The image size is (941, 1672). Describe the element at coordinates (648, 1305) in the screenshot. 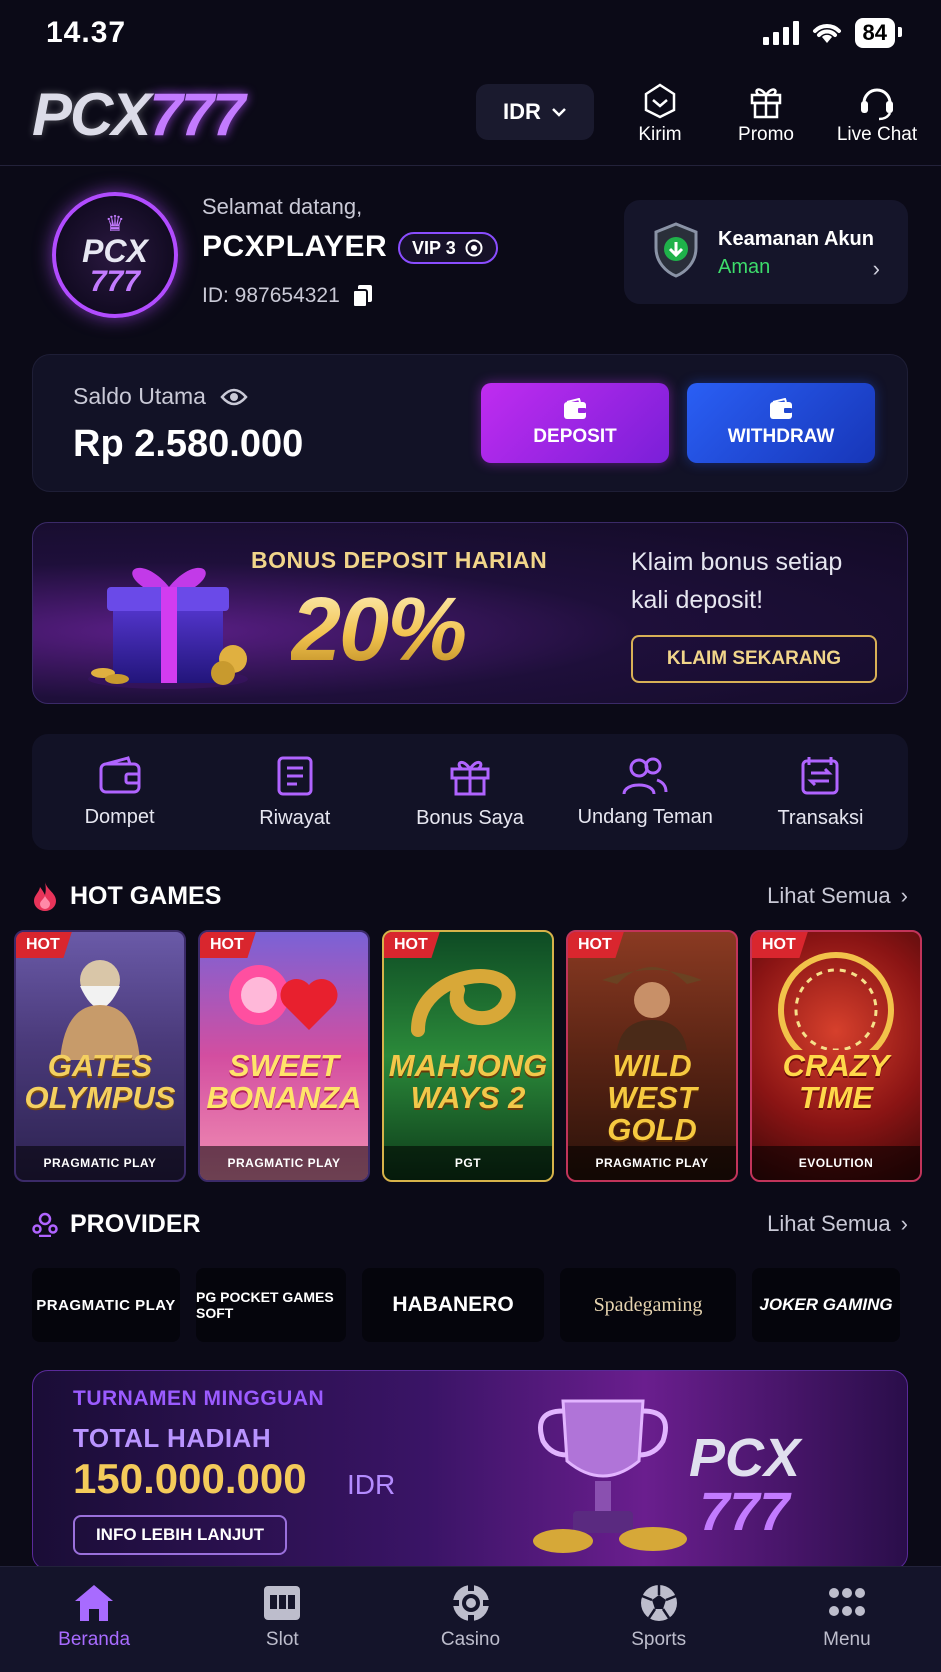

I see `provider-spadegaming: Spadegaming` at that location.